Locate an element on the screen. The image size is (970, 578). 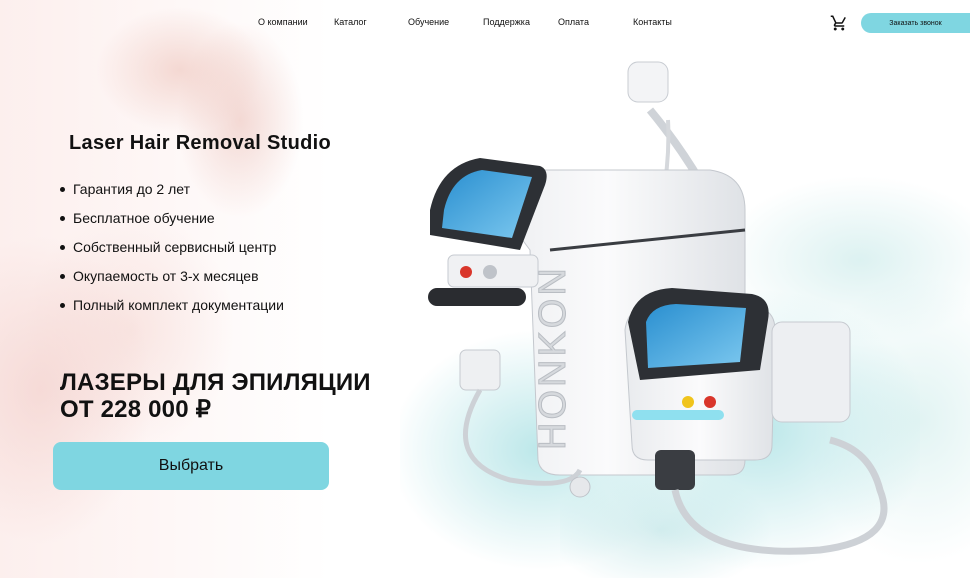
nav-link-payment: Оплата is located at coordinates (573, 22).